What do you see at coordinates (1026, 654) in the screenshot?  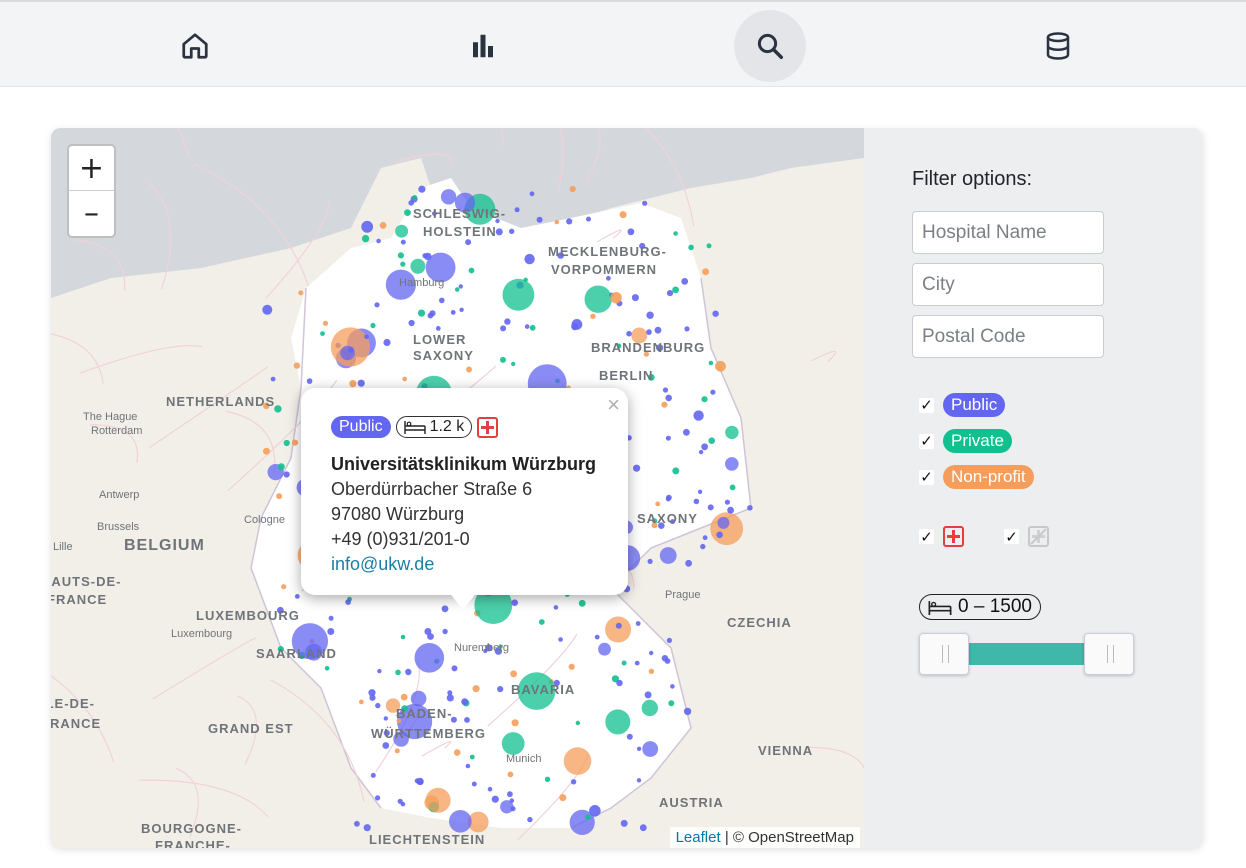 I see `bed-range-slider` at bounding box center [1026, 654].